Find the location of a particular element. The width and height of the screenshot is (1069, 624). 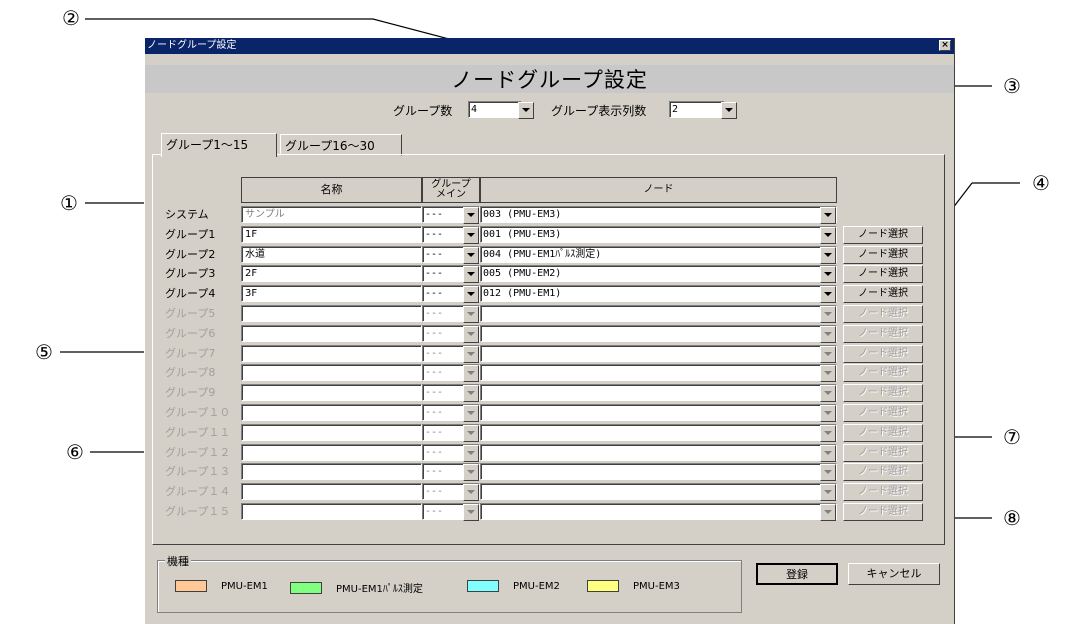

register-button: 登録 is located at coordinates (797, 574).